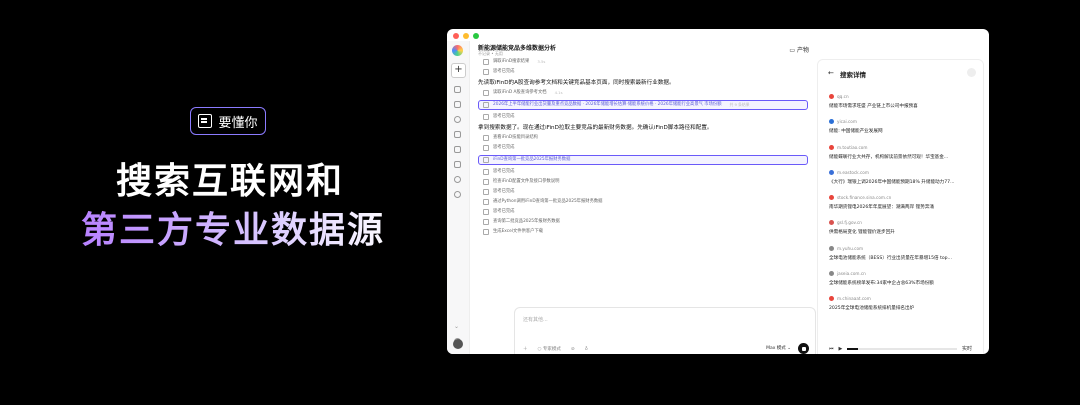 The height and width of the screenshot is (405, 1080). I want to click on maximize-window-button, so click(476, 36).